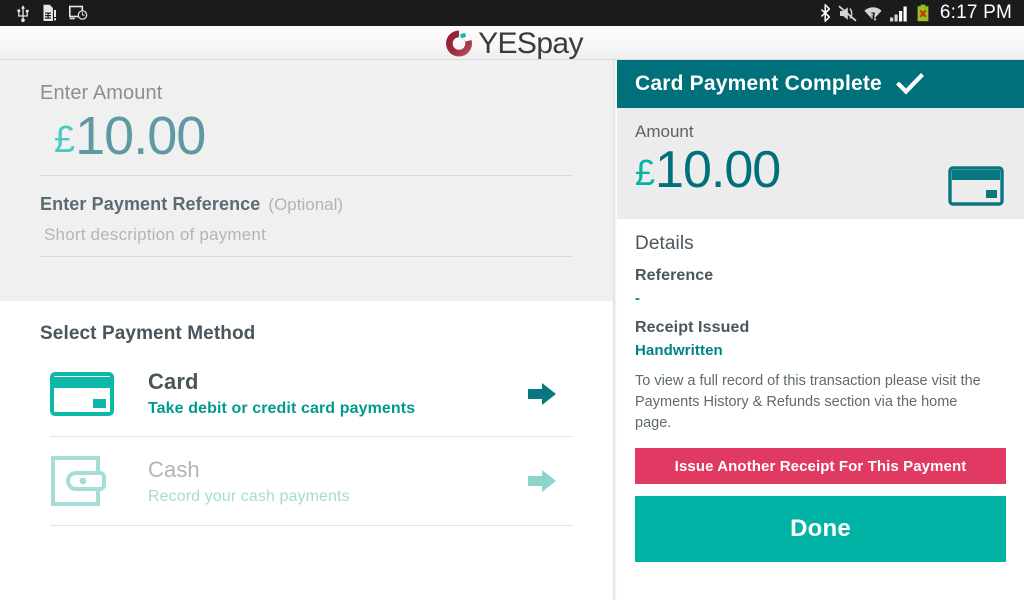 The image size is (1024, 600). What do you see at coordinates (459, 43) in the screenshot?
I see `yespay-logo-mark` at bounding box center [459, 43].